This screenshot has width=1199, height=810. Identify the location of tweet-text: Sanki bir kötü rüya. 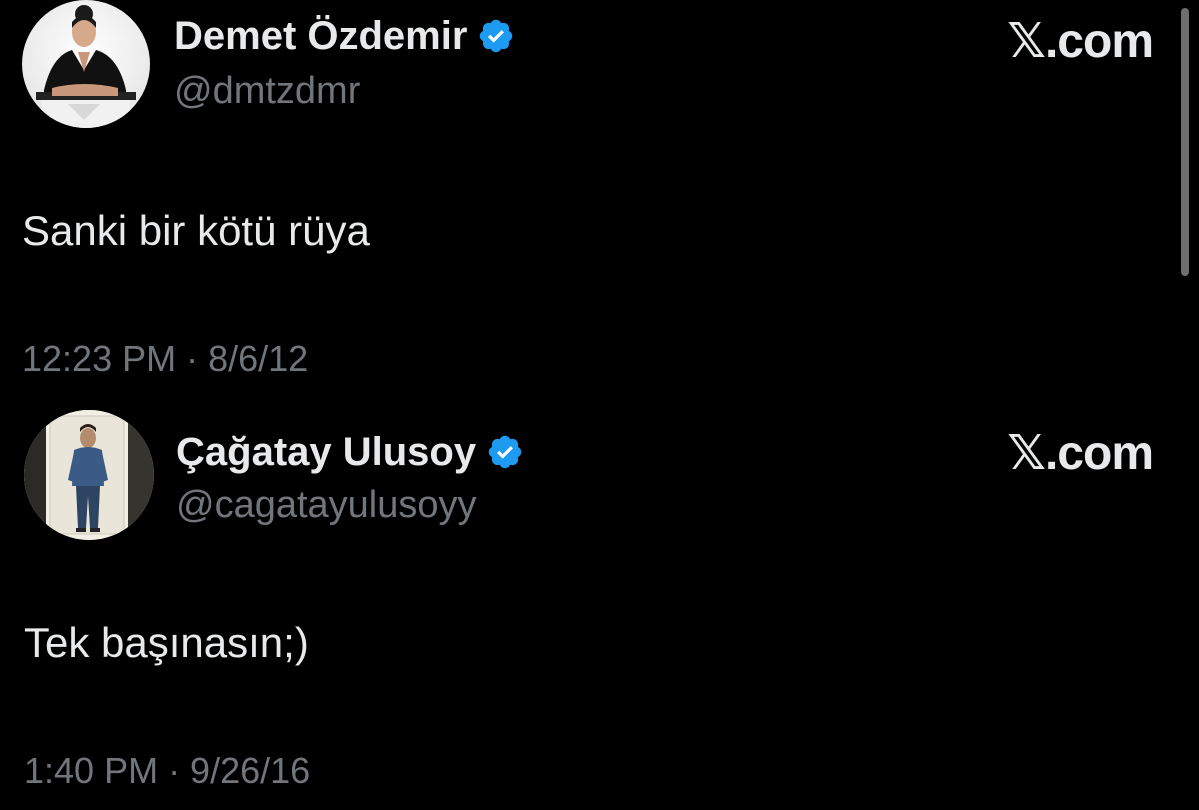
(196, 230).